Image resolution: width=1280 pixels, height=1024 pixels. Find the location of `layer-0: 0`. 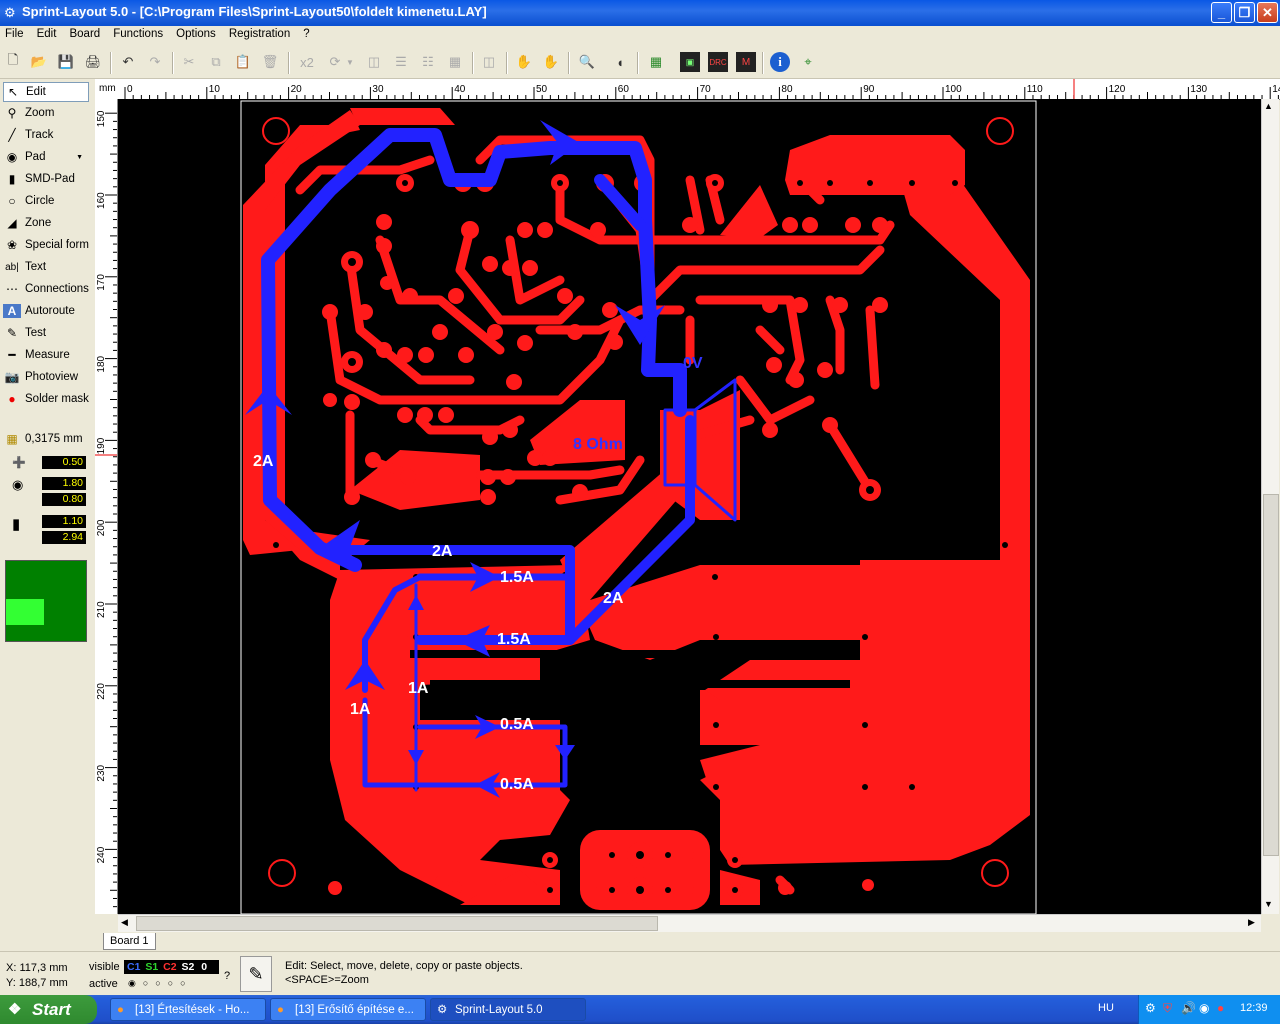

layer-0: 0 is located at coordinates (204, 967).